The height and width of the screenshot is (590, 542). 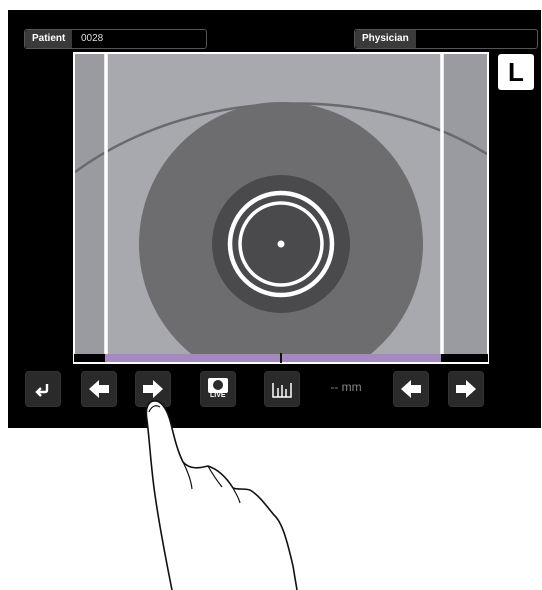 I want to click on live-label: LIVE, so click(x=218, y=395).